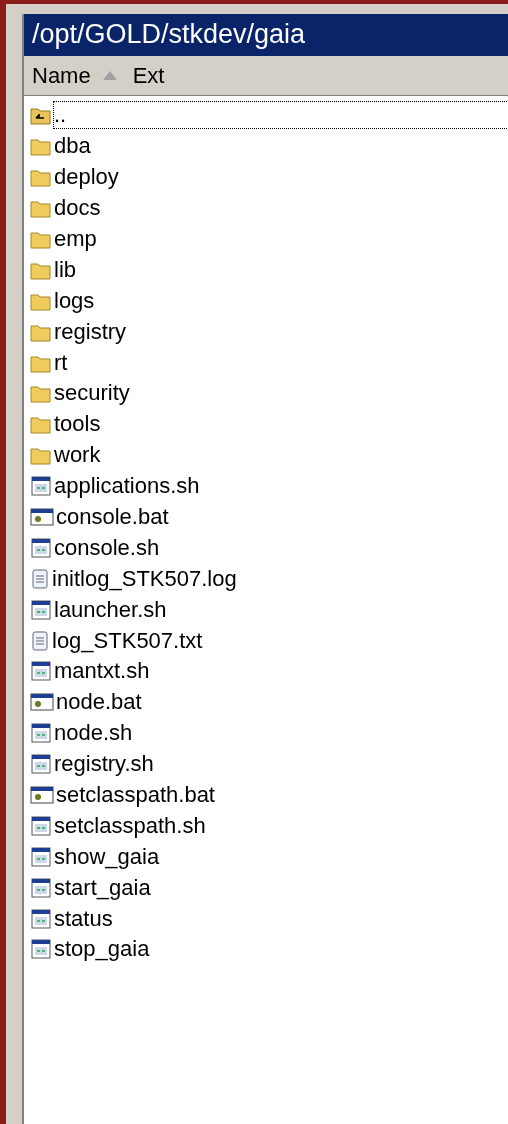  I want to click on file-name: security, so click(92, 393).